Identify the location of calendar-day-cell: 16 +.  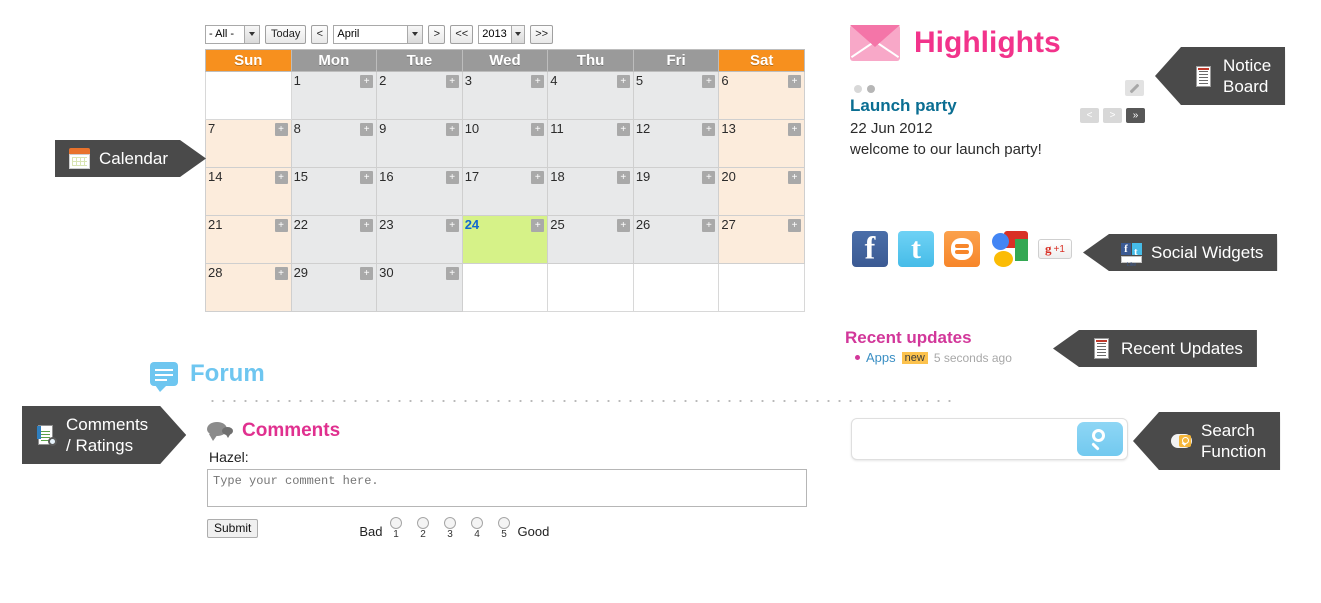
(419, 191).